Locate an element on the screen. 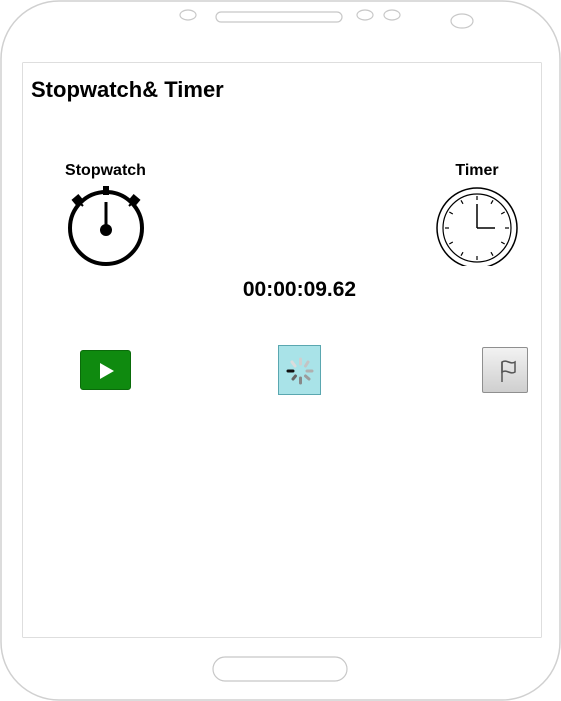 This screenshot has height=701, width=561. reset-button is located at coordinates (299, 370).